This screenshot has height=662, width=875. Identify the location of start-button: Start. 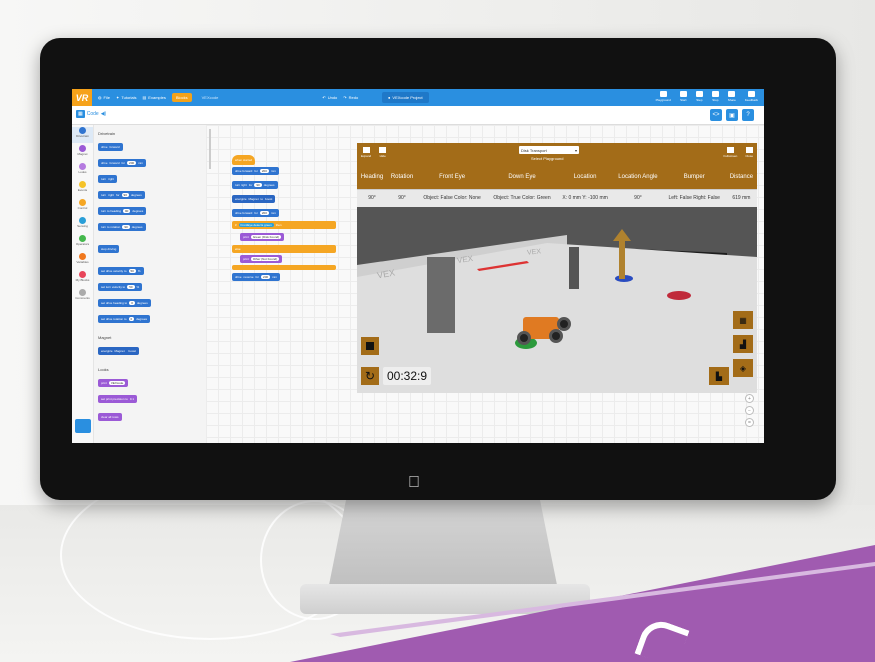
(683, 96).